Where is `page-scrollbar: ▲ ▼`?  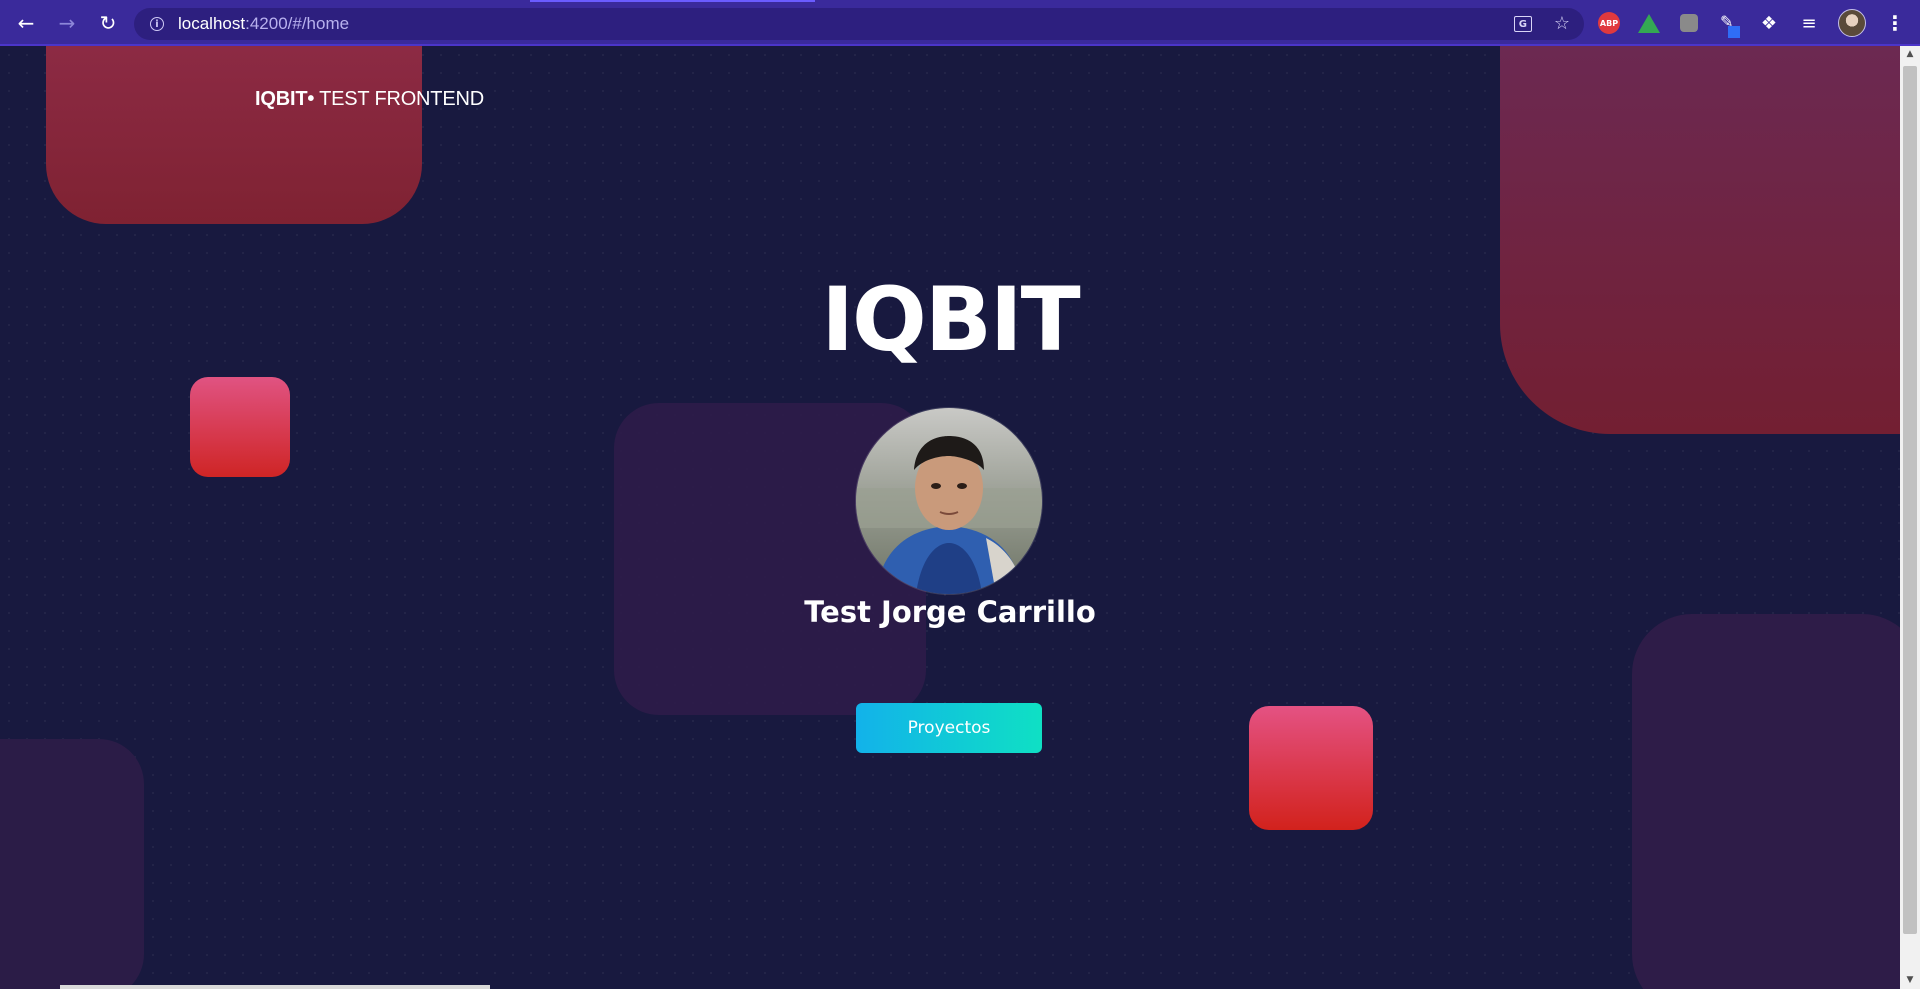 page-scrollbar: ▲ ▼ is located at coordinates (1910, 517).